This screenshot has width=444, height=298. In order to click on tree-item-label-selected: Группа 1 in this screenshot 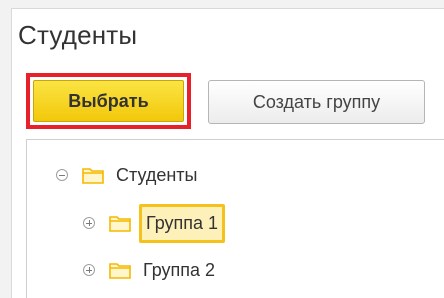, I will do `click(182, 223)`.